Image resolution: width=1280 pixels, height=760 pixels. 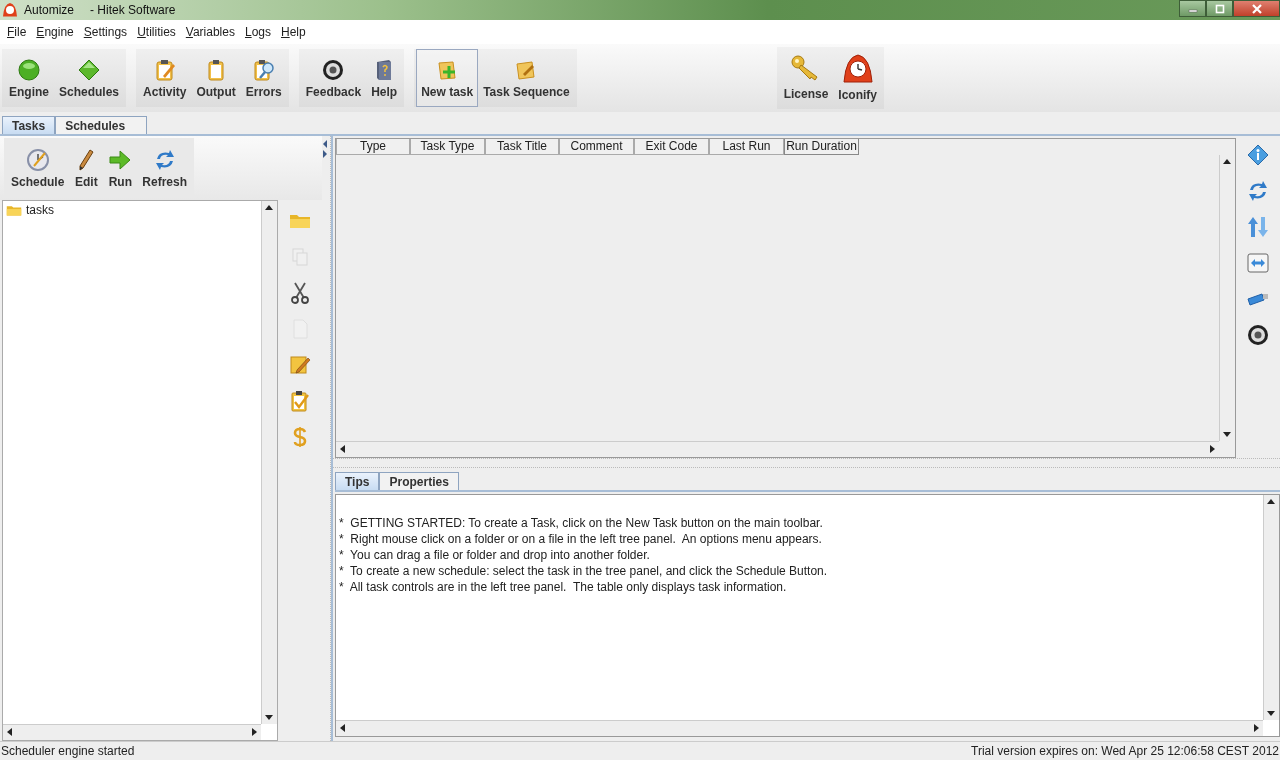 I want to click on menu-item: Help, so click(x=293, y=32).